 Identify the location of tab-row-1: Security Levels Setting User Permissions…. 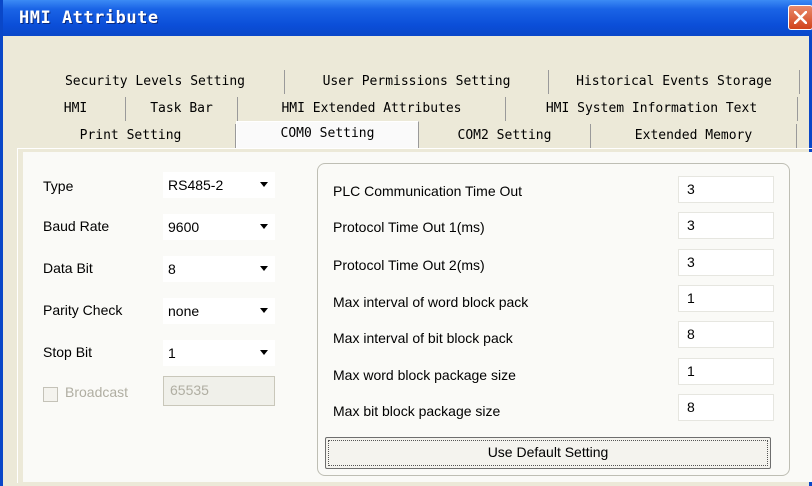
(409, 82).